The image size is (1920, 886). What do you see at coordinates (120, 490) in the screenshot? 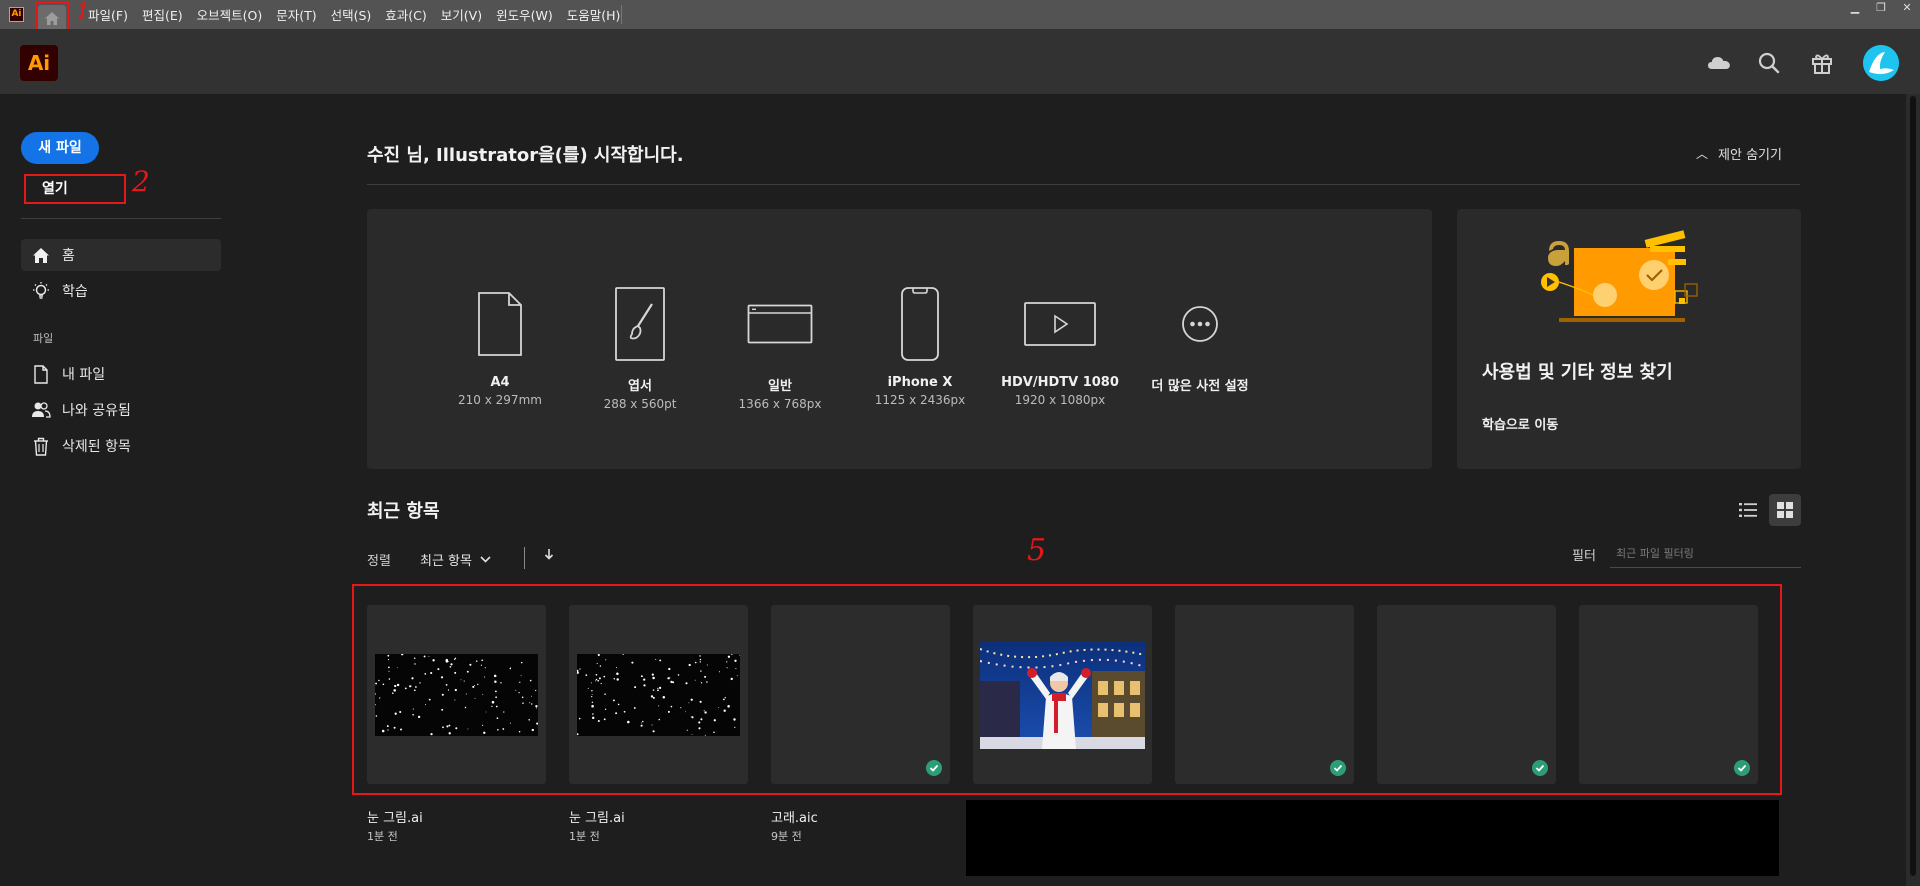
I see `sidebar: 새 파일 열기 홈 학습 파일 내 파일 나와 공유됨 삭제된 항목` at bounding box center [120, 490].